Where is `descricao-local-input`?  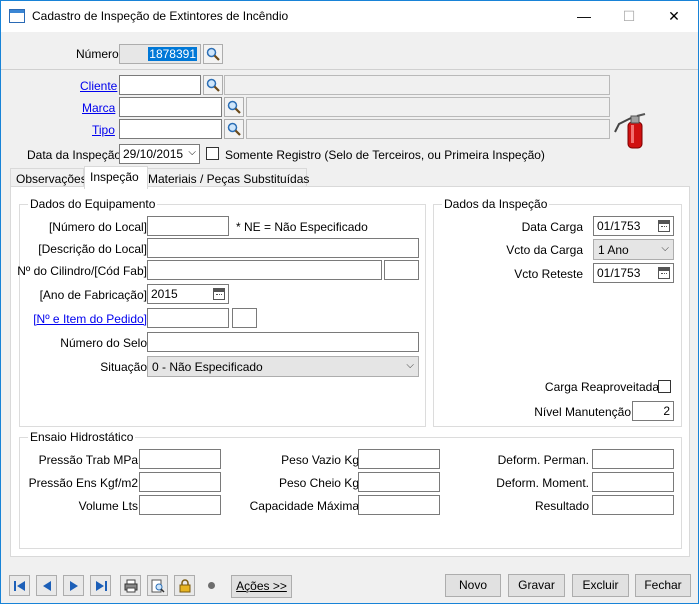 descricao-local-input is located at coordinates (283, 248).